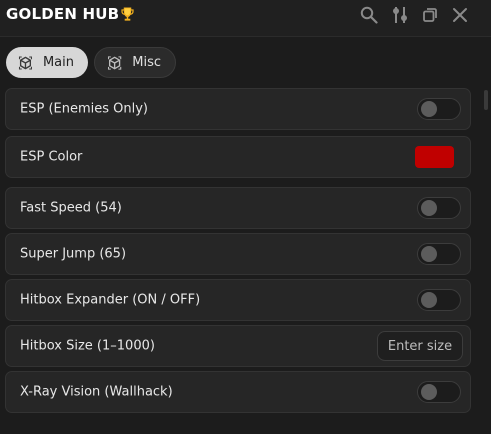 The width and height of the screenshot is (491, 434). Describe the element at coordinates (71, 208) in the screenshot. I see `option-label: Fast Speed (54)` at that location.